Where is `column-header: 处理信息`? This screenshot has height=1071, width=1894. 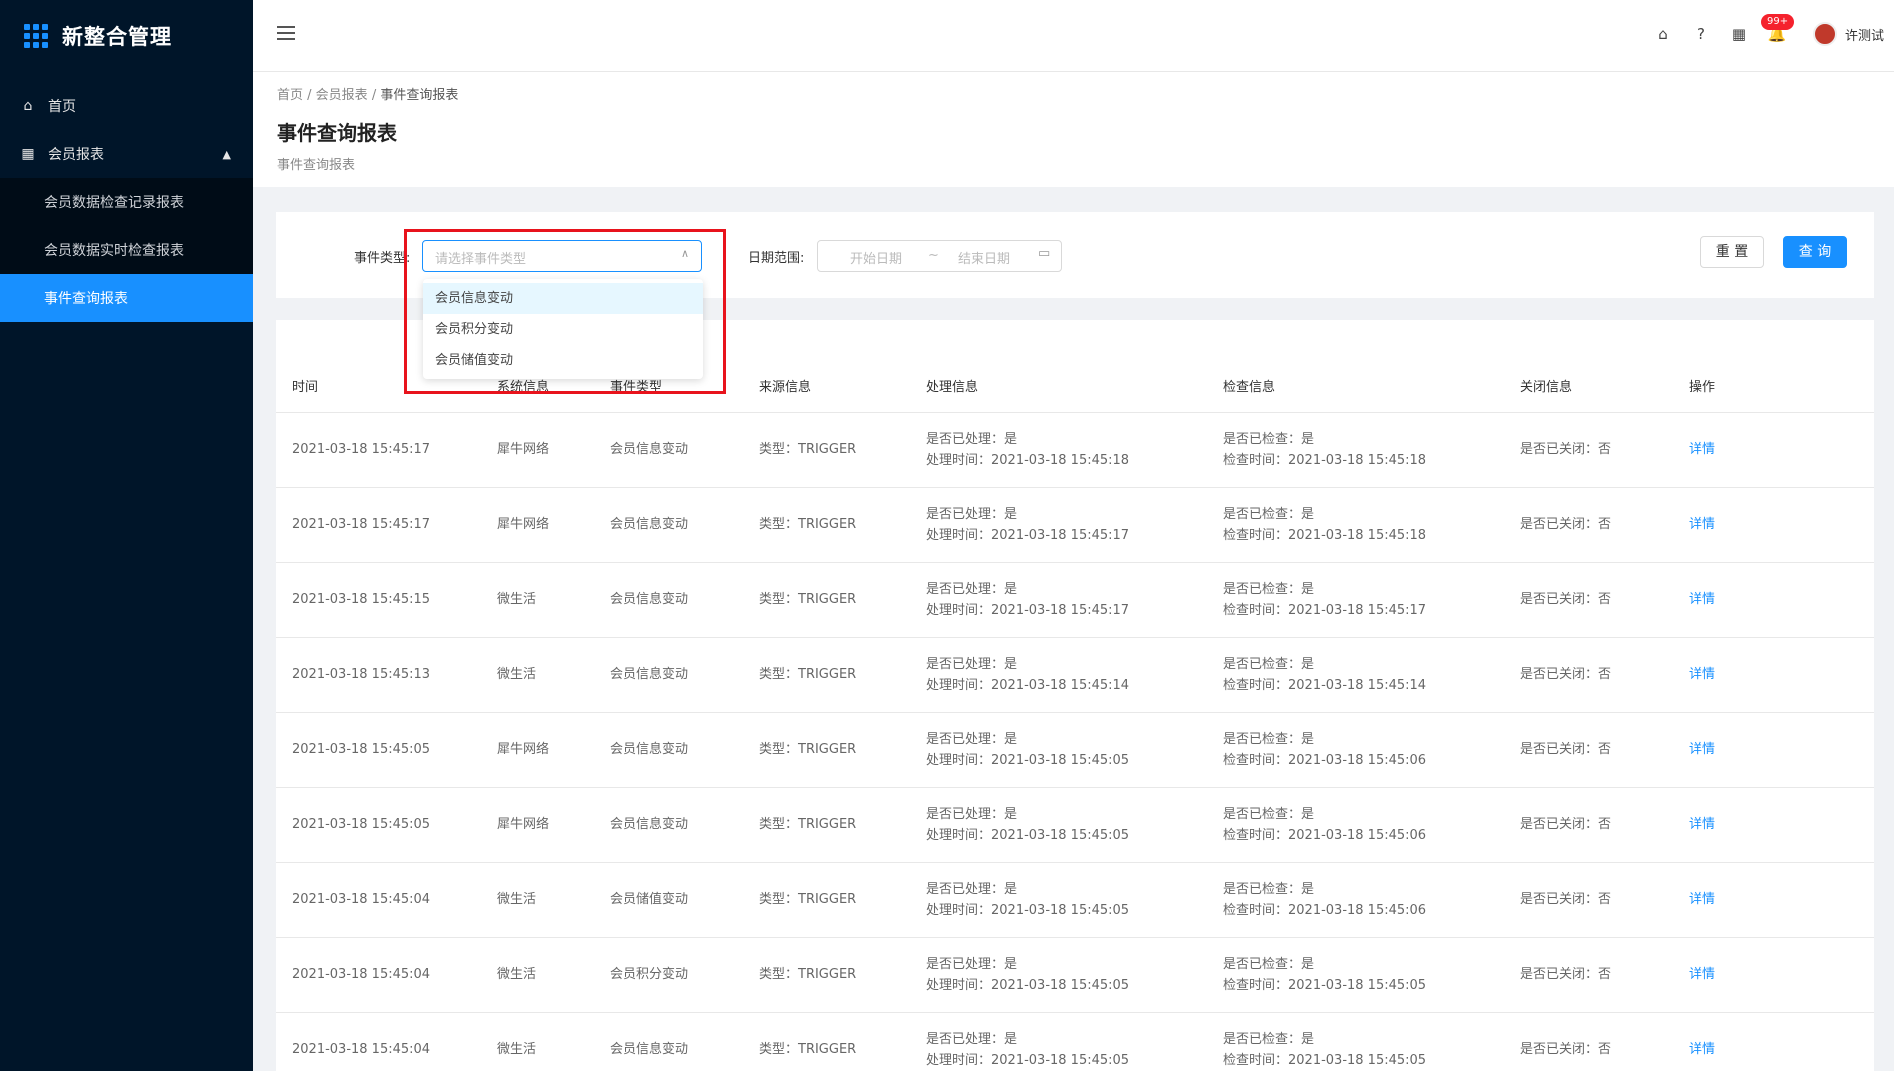
column-header: 处理信息 is located at coordinates (1058, 386).